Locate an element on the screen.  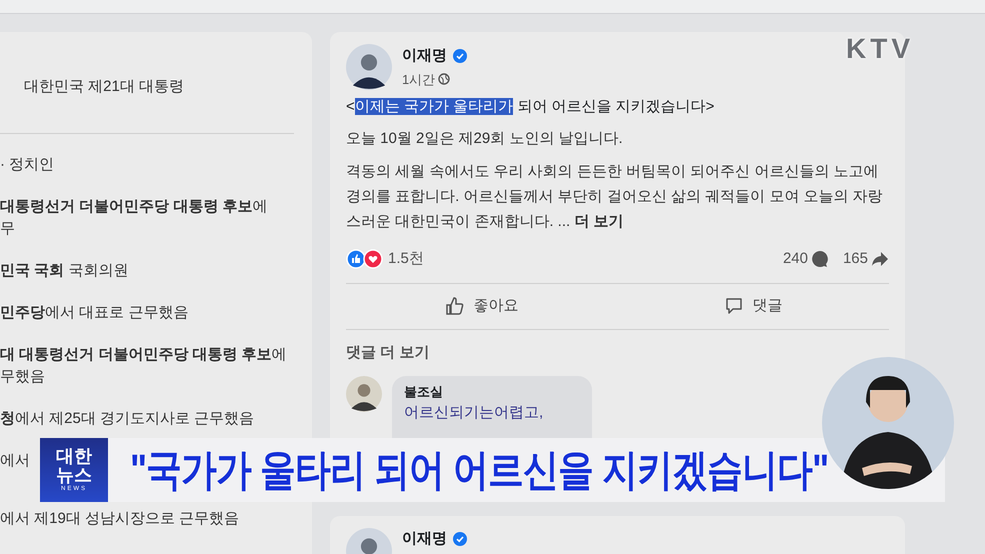
globe-icon is located at coordinates (444, 79).